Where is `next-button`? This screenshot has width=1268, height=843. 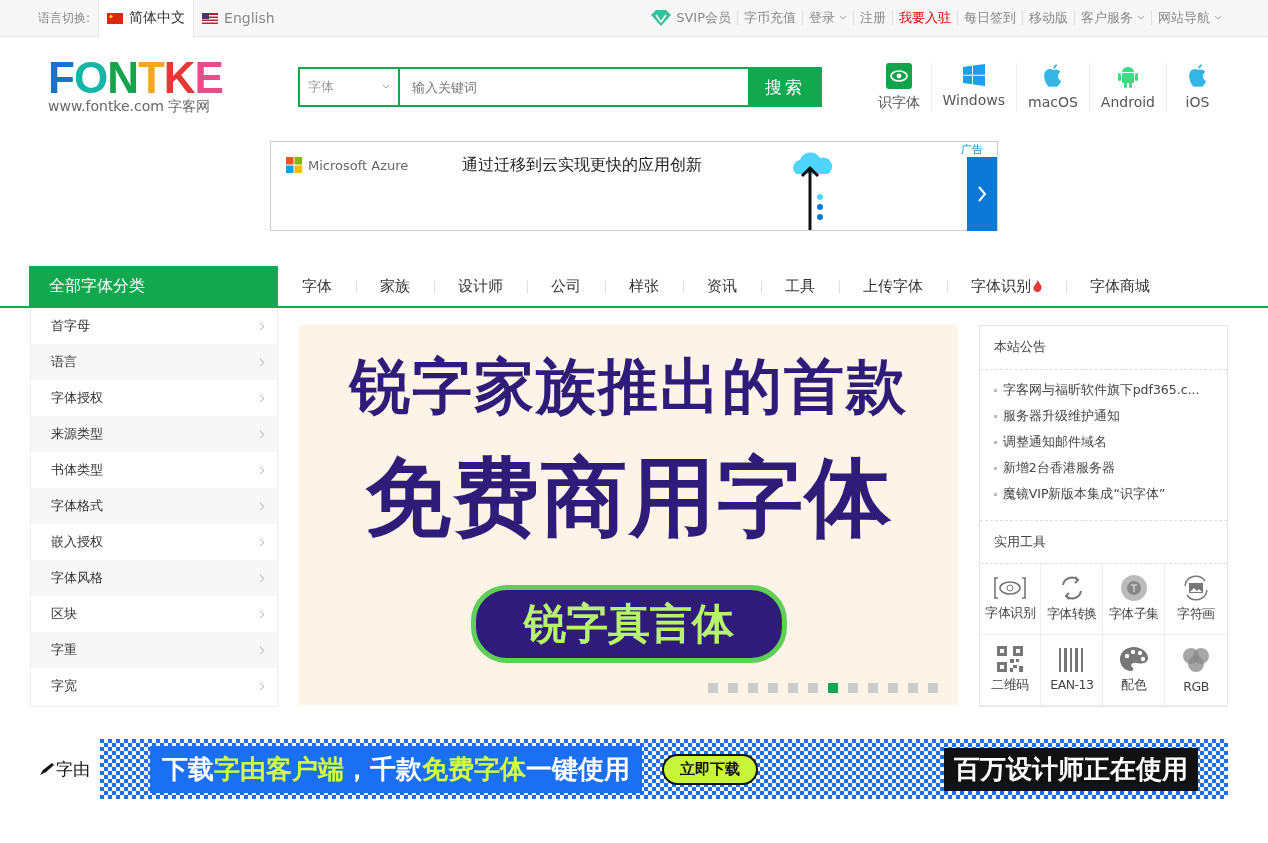
next-button is located at coordinates (982, 194).